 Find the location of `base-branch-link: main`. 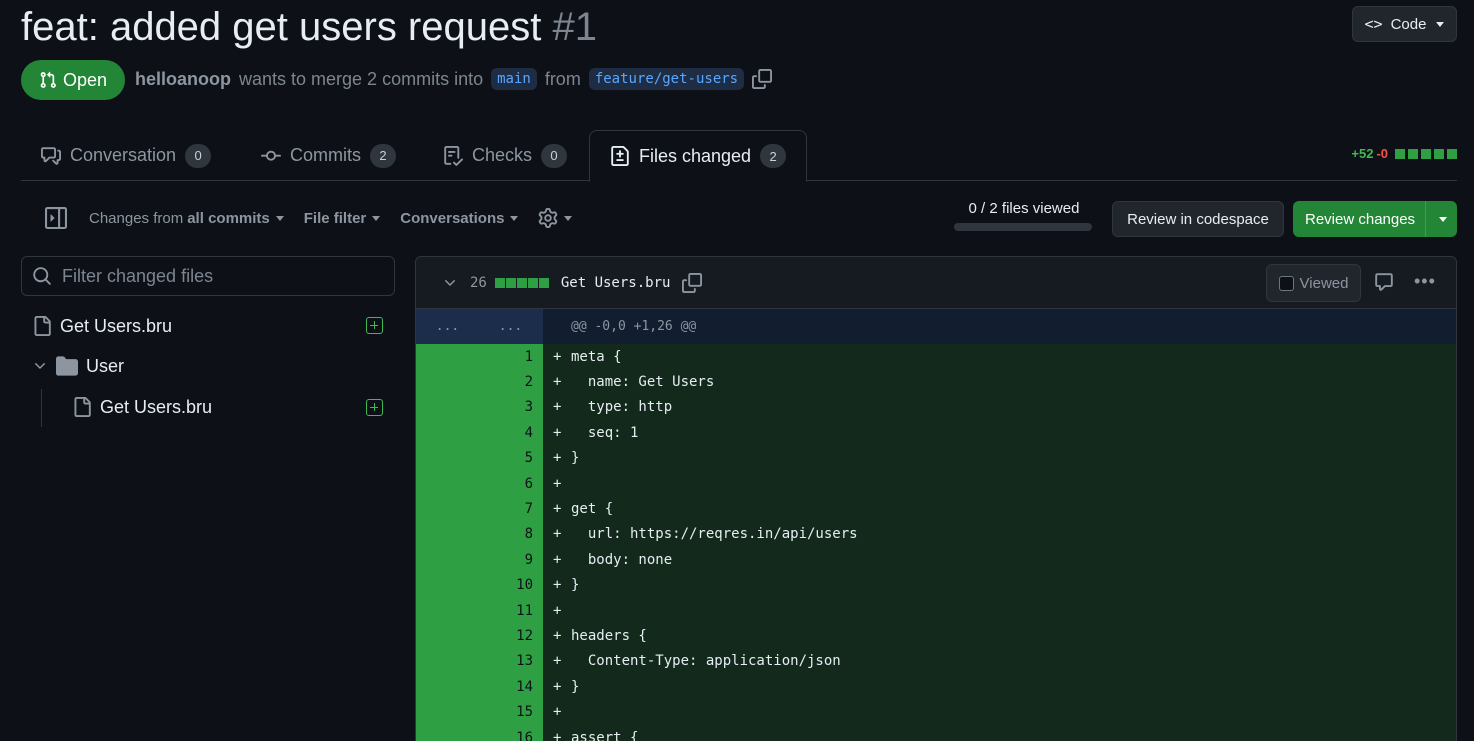

base-branch-link: main is located at coordinates (514, 79).